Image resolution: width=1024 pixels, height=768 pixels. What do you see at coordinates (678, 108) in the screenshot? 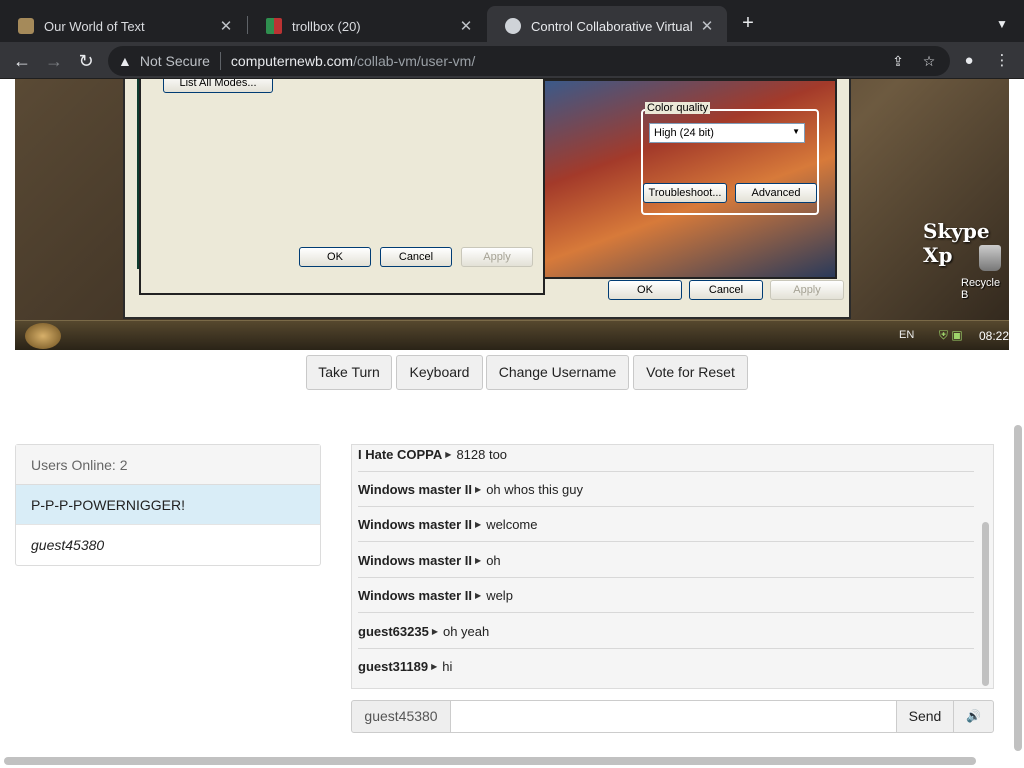
I see `color-quality-label: Color quality` at bounding box center [678, 108].